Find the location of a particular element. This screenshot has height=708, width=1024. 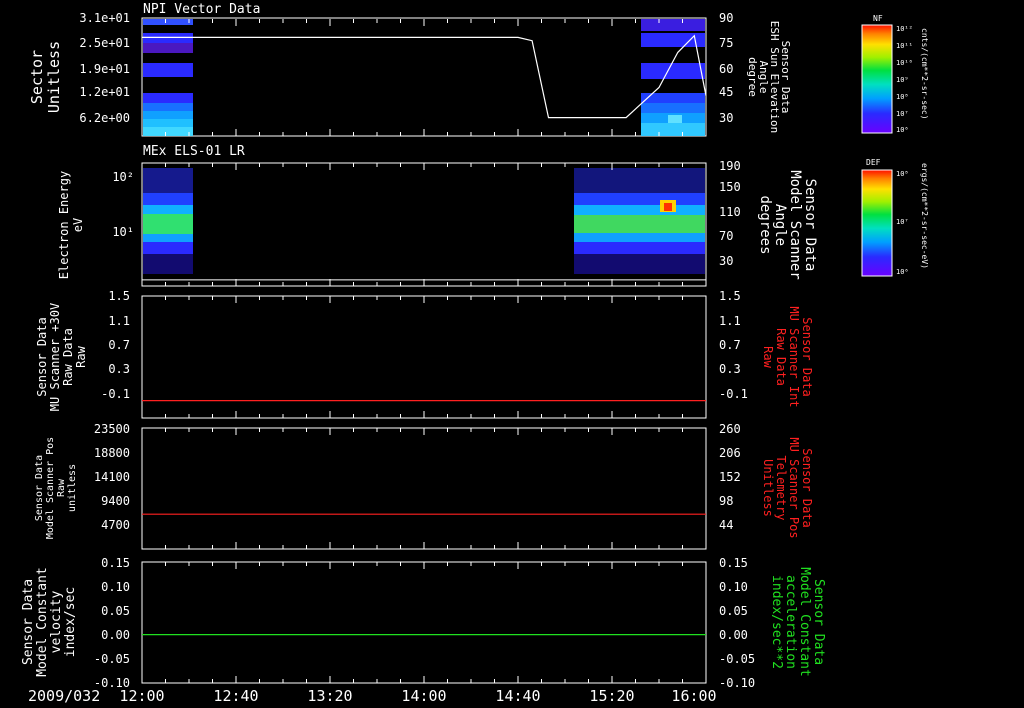

colorbar-tick: 10⁹ is located at coordinates (902, 80).